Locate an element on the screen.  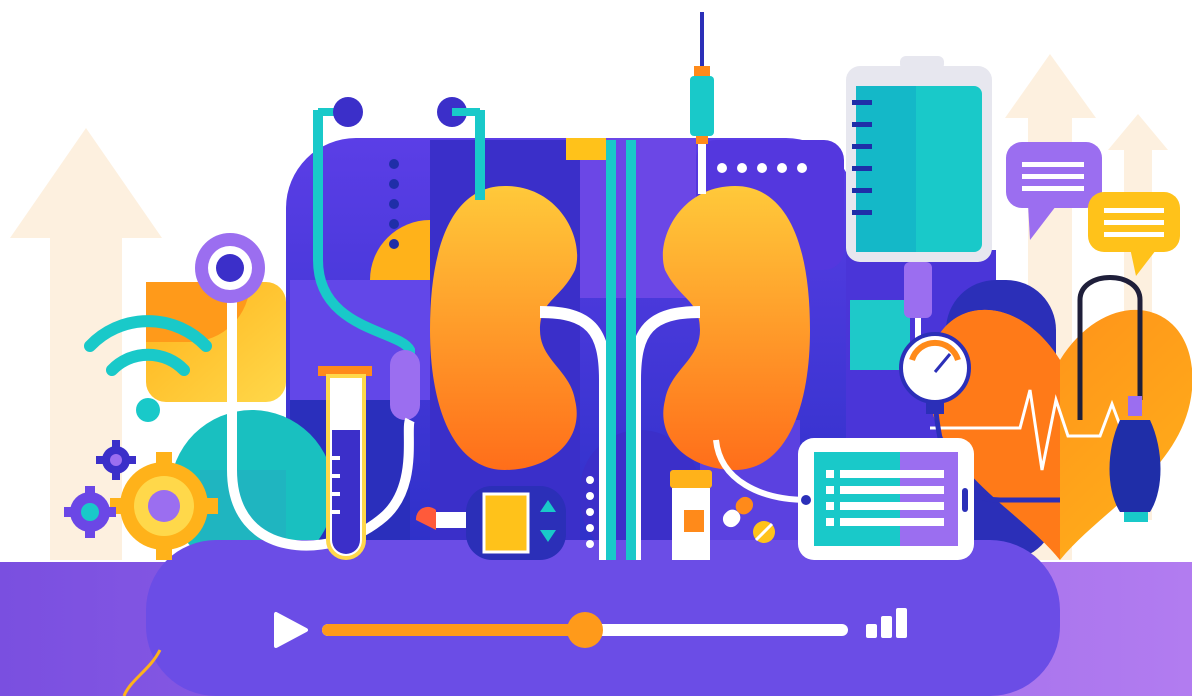
progress-handle is located at coordinates (585, 630).